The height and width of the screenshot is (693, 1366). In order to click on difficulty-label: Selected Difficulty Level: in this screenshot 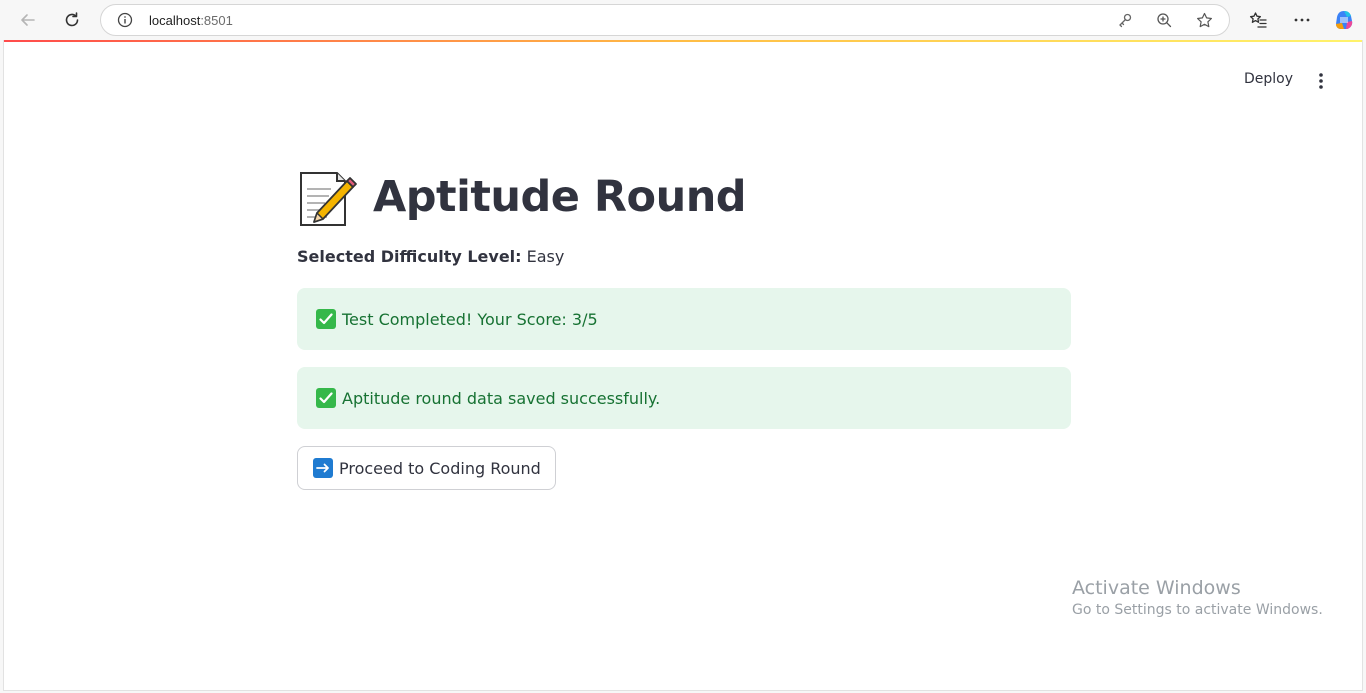, I will do `click(409, 256)`.